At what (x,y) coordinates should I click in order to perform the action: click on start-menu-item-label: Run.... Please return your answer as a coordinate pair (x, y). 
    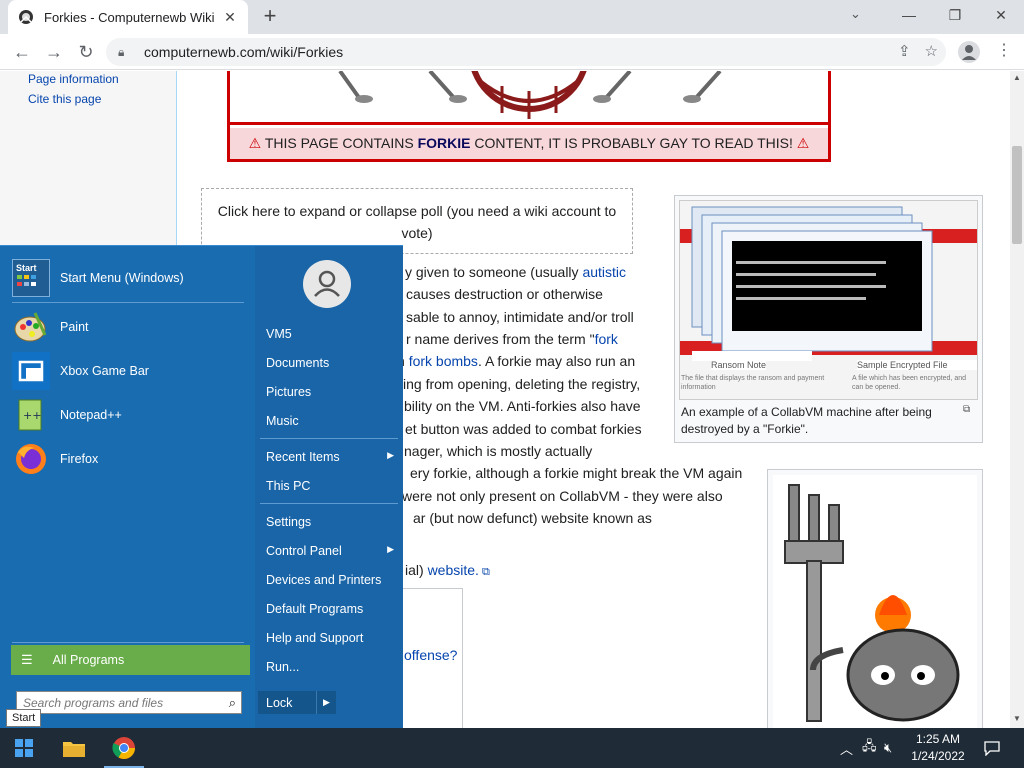
    Looking at the image, I should click on (283, 667).